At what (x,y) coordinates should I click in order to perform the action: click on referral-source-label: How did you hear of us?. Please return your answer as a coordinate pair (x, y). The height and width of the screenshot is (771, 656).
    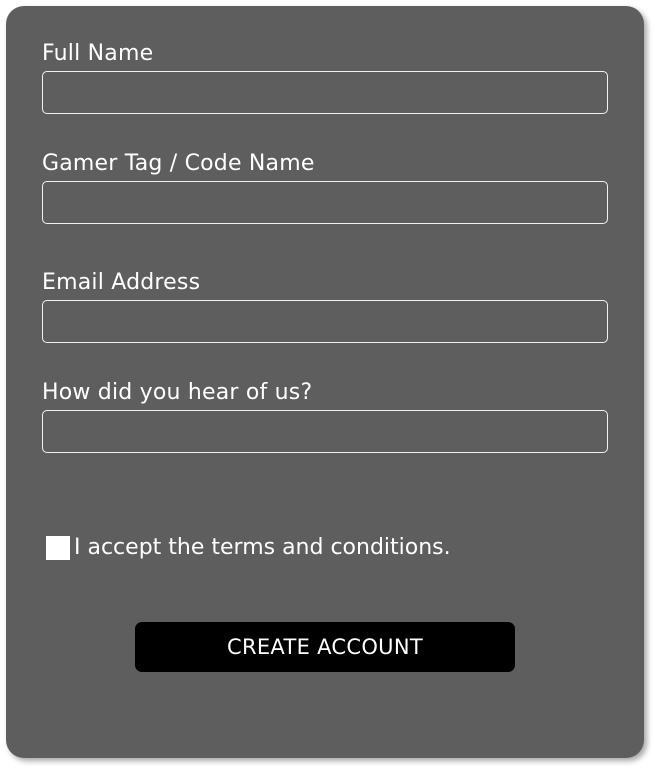
    Looking at the image, I should click on (177, 392).